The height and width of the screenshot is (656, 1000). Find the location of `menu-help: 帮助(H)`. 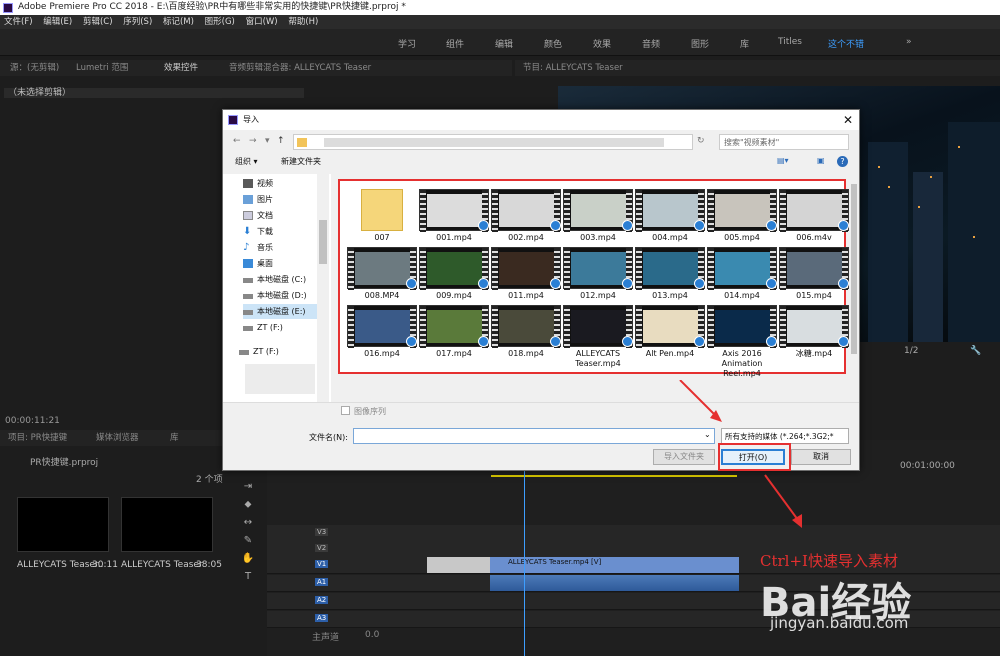

menu-help: 帮助(H) is located at coordinates (303, 22).